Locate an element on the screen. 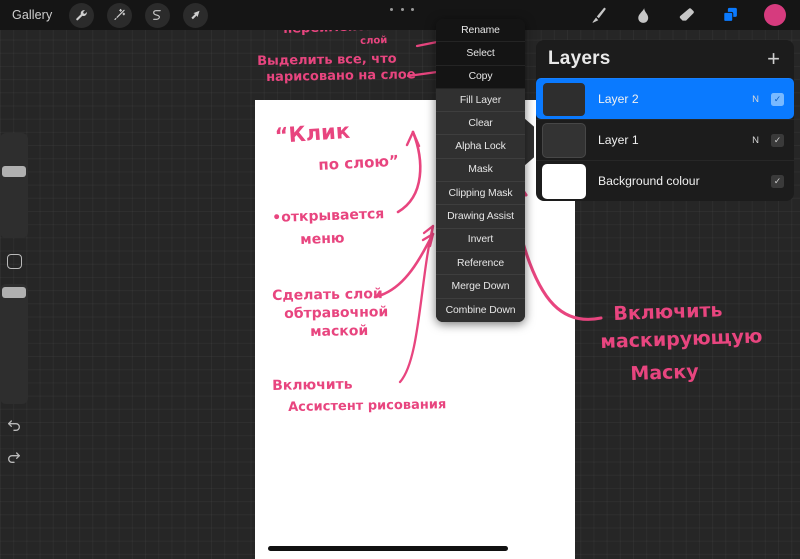 The image size is (800, 559). menu-item-label: Invert is located at coordinates (480, 240).